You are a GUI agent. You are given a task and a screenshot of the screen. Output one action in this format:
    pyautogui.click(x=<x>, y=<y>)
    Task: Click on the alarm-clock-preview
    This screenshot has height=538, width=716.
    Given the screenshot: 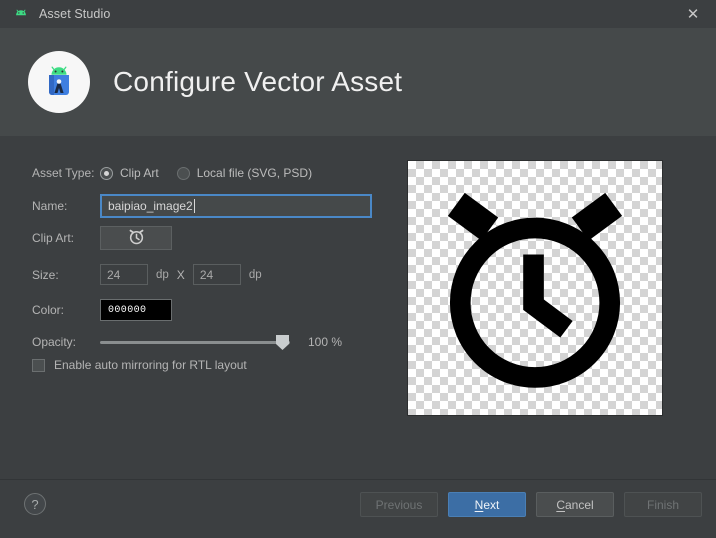 What is the action you would take?
    pyautogui.click(x=535, y=288)
    